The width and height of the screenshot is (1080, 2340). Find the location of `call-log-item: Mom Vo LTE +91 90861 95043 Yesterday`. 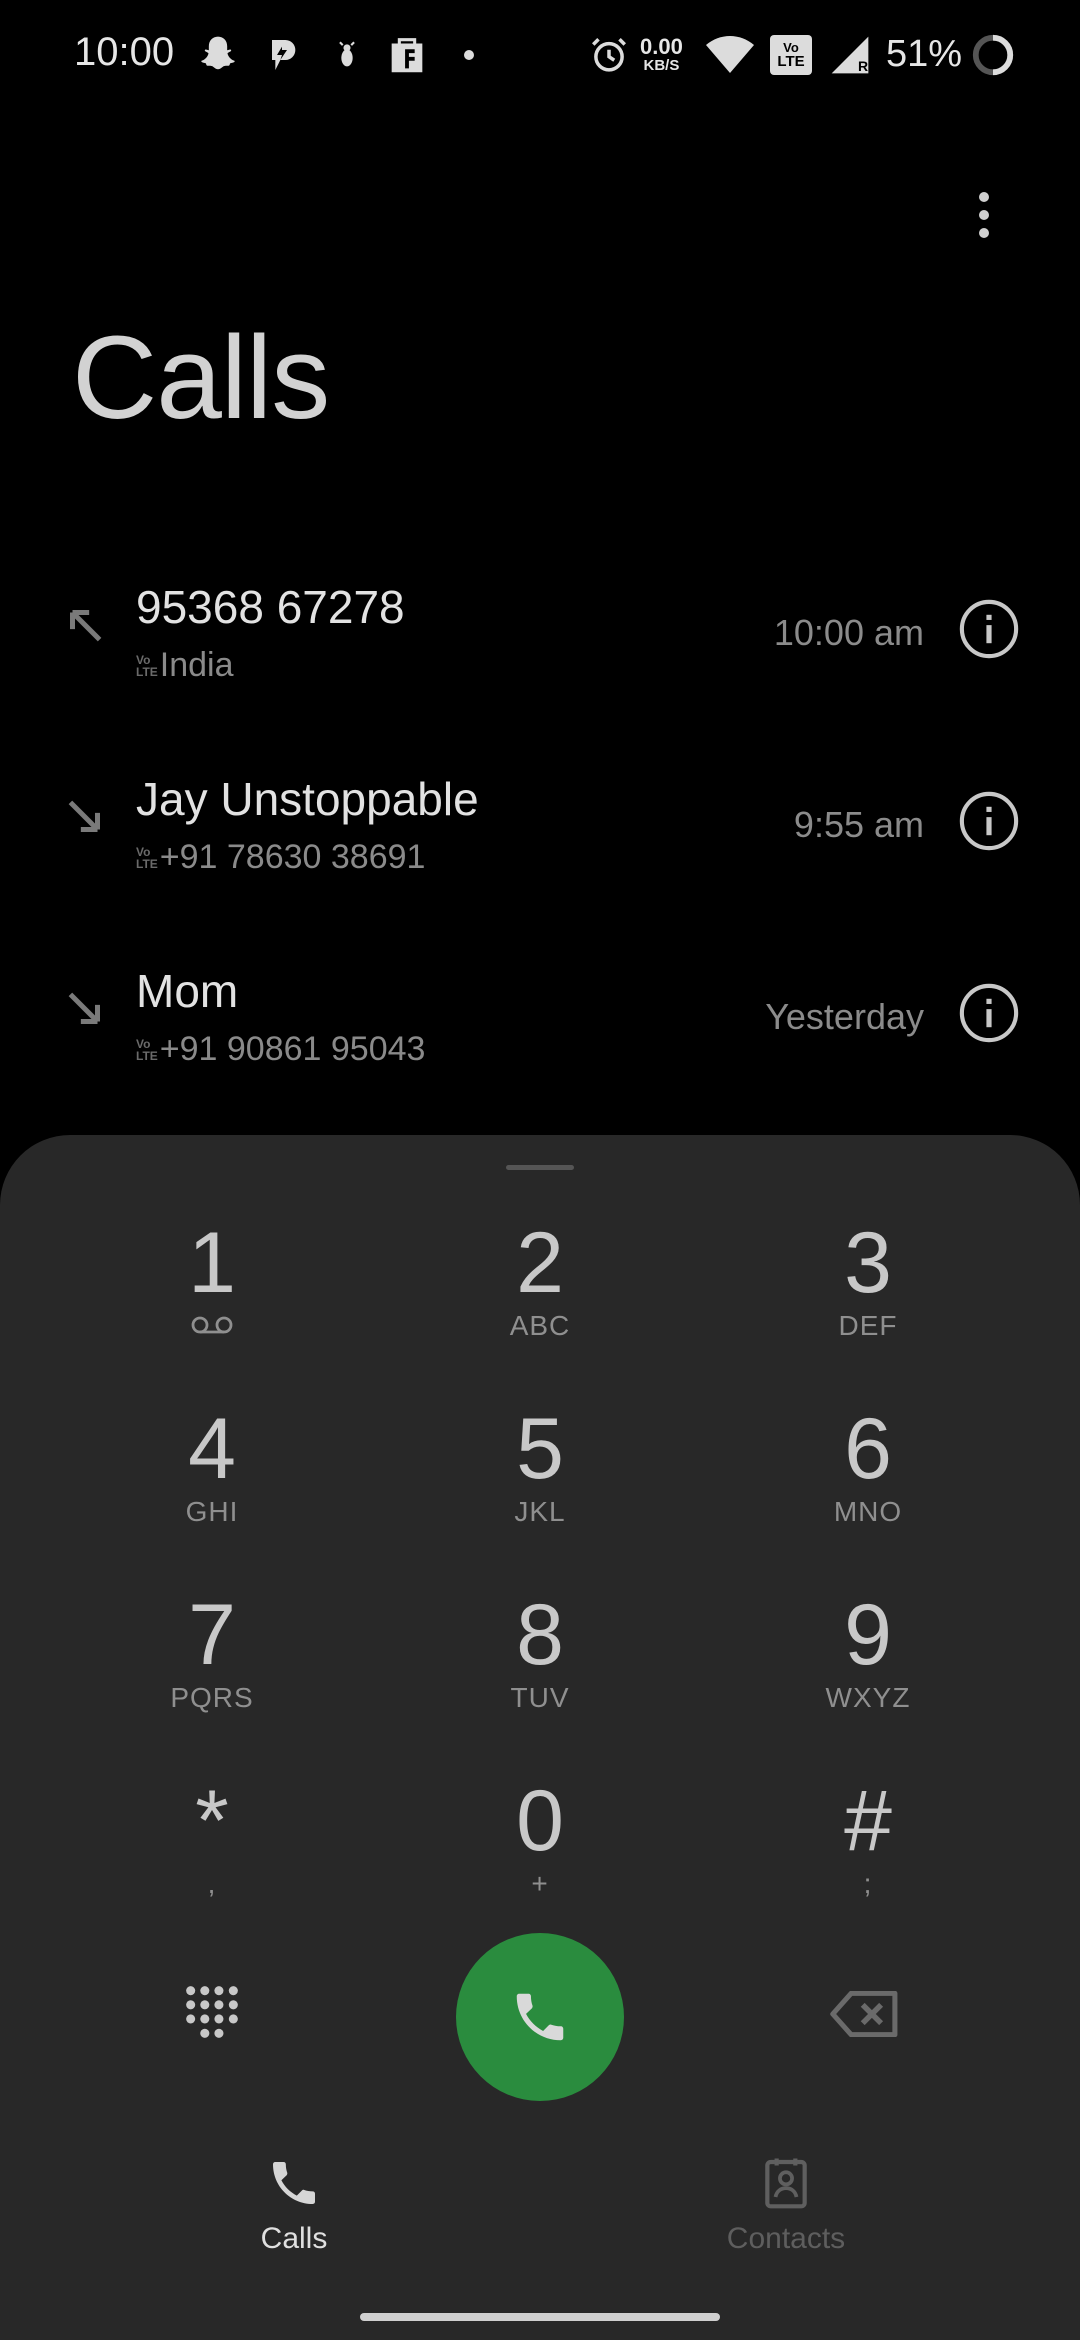

call-log-item: Mom Vo LTE +91 90861 95043 Yesterday is located at coordinates (540, 1034).